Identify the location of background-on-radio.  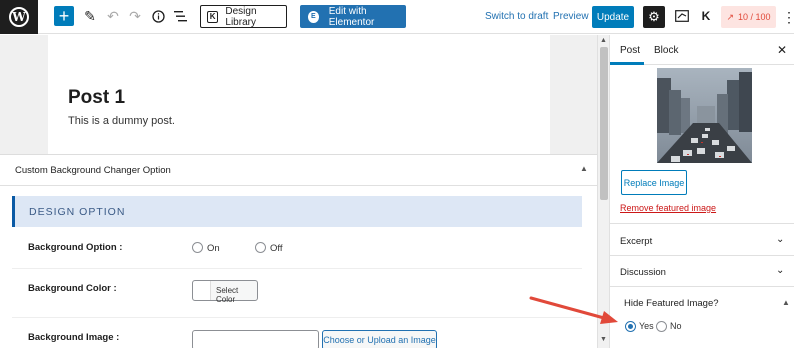
(197, 247).